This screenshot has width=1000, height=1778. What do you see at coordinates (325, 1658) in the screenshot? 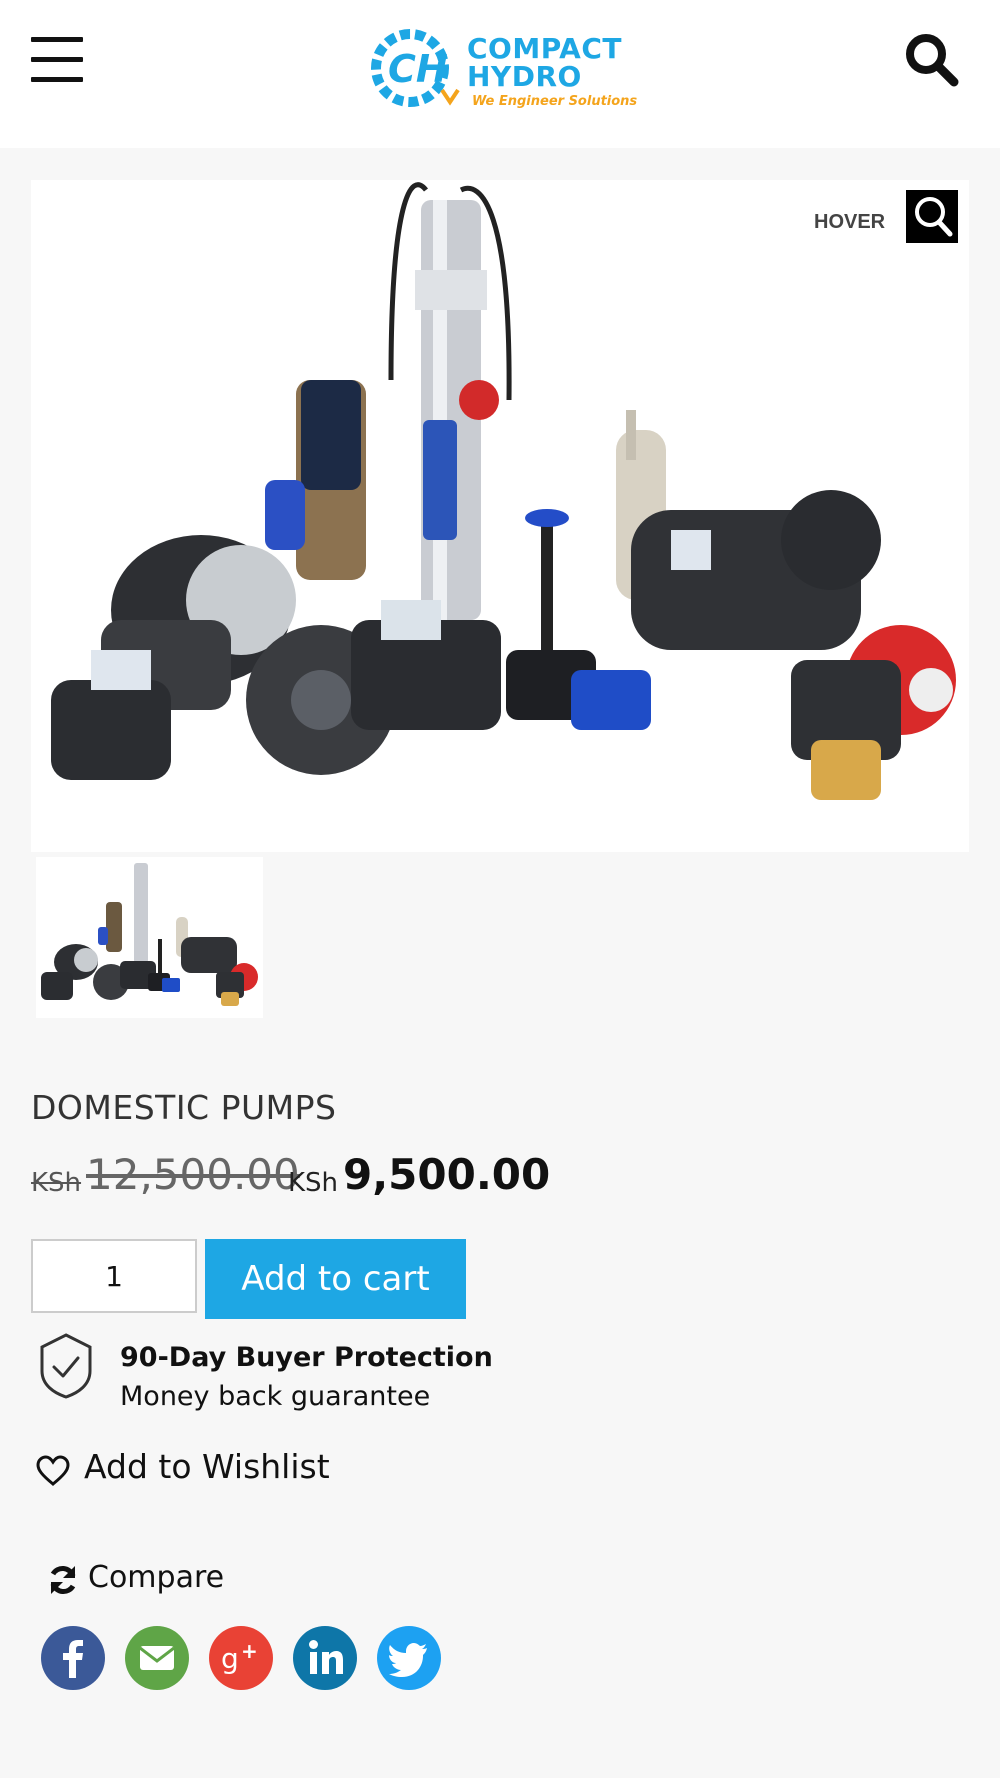
I see `linkedin-icon` at bounding box center [325, 1658].